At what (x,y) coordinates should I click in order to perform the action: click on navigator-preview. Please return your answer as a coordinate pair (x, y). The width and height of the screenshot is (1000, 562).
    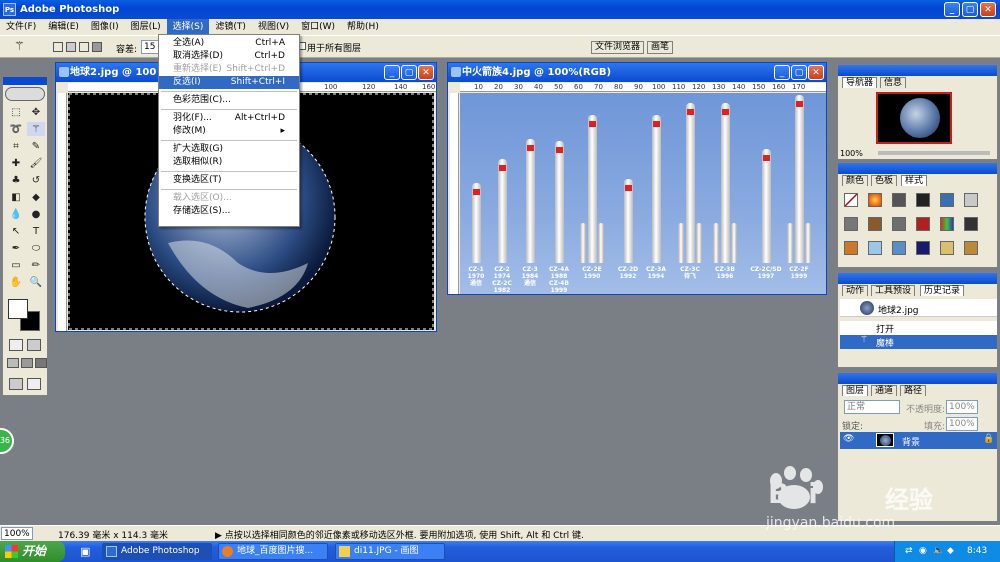
    Looking at the image, I should click on (914, 118).